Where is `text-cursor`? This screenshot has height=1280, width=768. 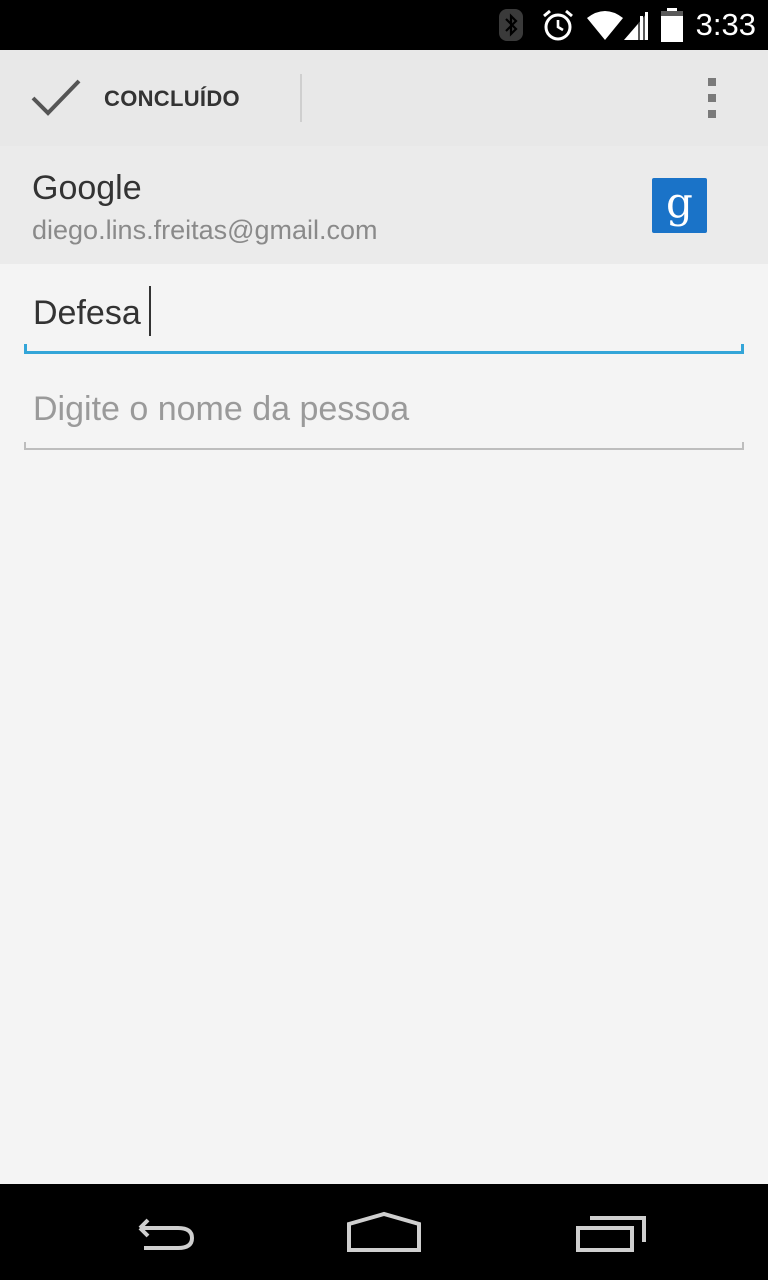 text-cursor is located at coordinates (149, 311).